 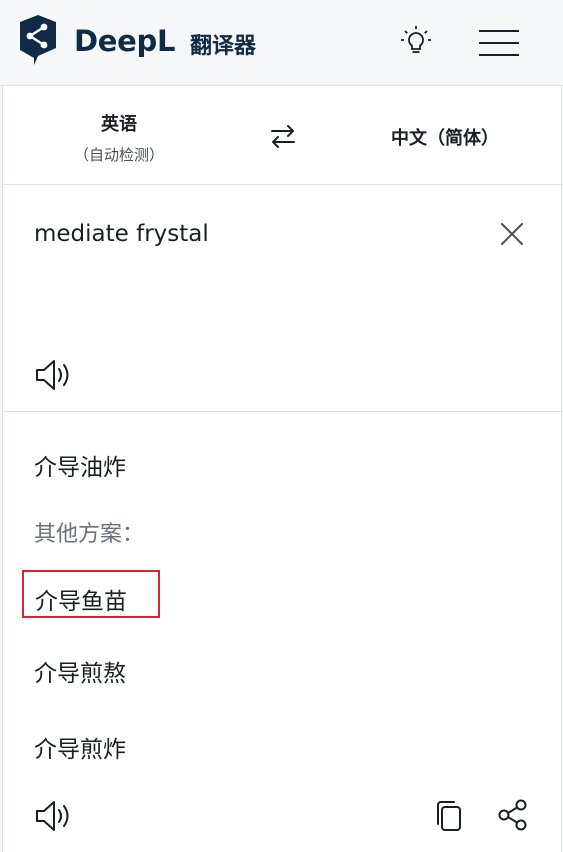 I want to click on copy-icon, so click(x=449, y=816).